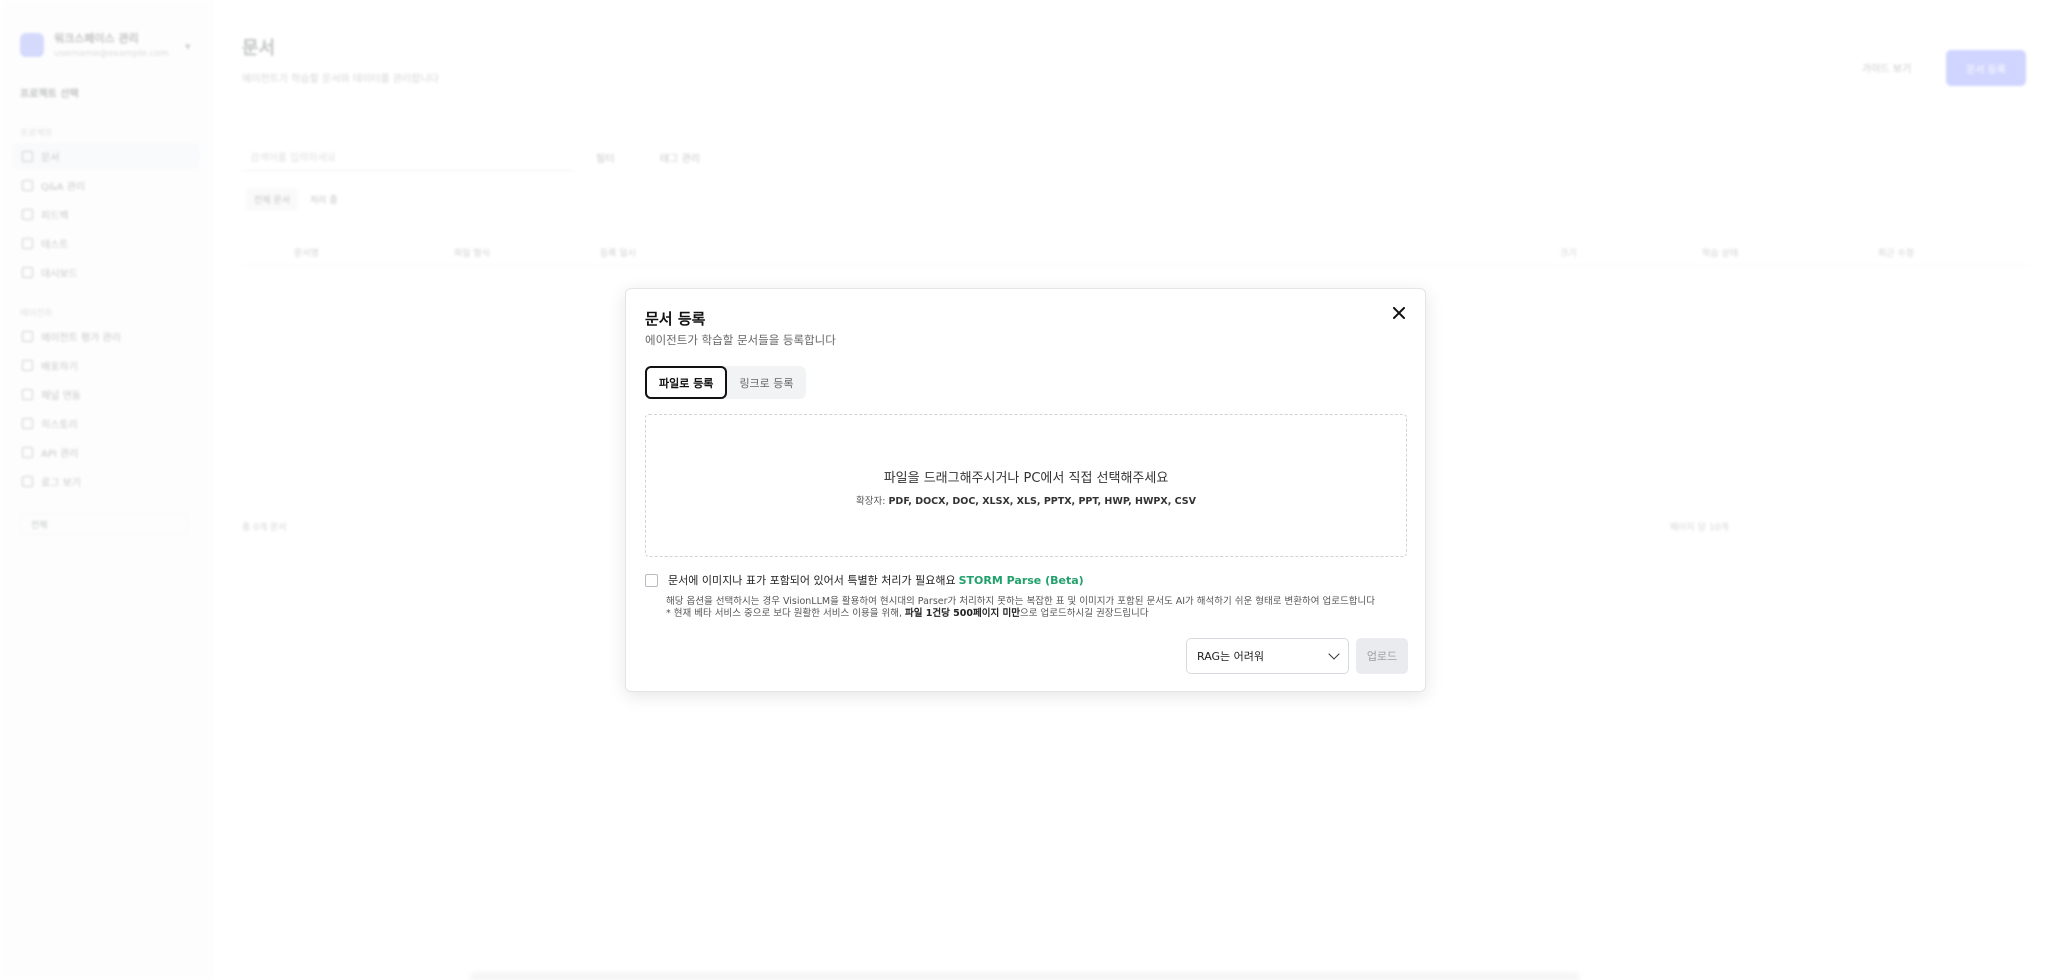 The height and width of the screenshot is (980, 2048). What do you see at coordinates (106, 272) in the screenshot?
I see `sidebar-item-dashboard: 대시보드` at bounding box center [106, 272].